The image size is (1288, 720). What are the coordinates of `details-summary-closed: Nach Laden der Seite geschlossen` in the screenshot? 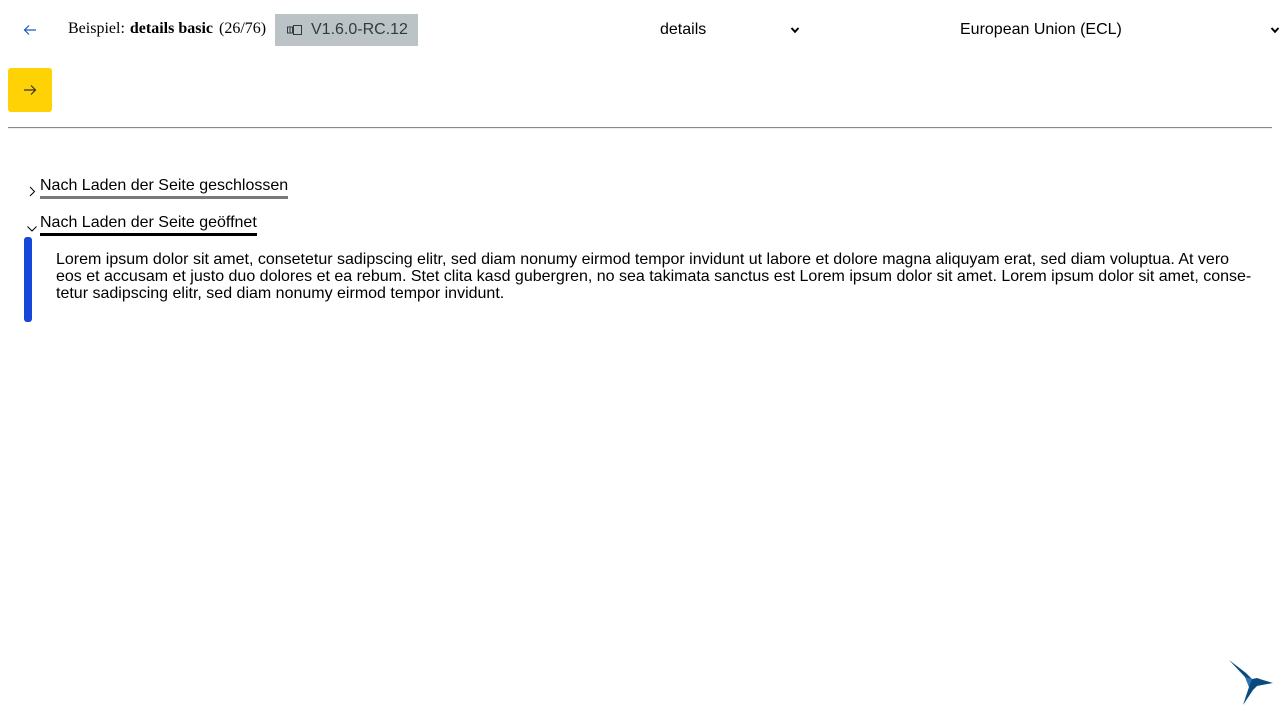 It's located at (157, 187).